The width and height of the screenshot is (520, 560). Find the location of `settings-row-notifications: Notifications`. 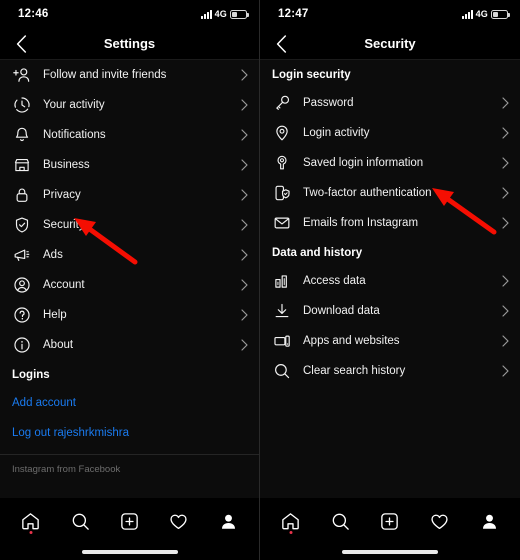

settings-row-notifications: Notifications is located at coordinates (129, 135).